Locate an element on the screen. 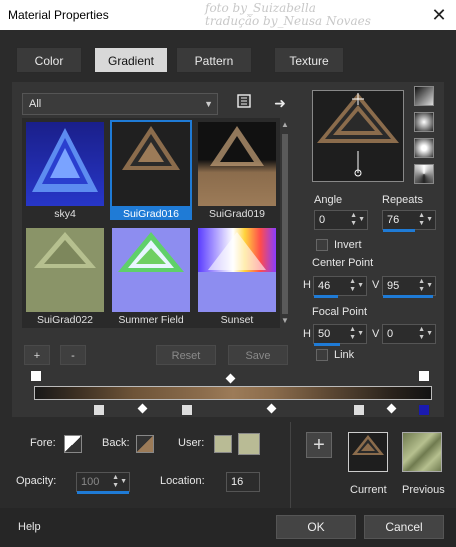  opacity-slider-fill is located at coordinates (103, 492).